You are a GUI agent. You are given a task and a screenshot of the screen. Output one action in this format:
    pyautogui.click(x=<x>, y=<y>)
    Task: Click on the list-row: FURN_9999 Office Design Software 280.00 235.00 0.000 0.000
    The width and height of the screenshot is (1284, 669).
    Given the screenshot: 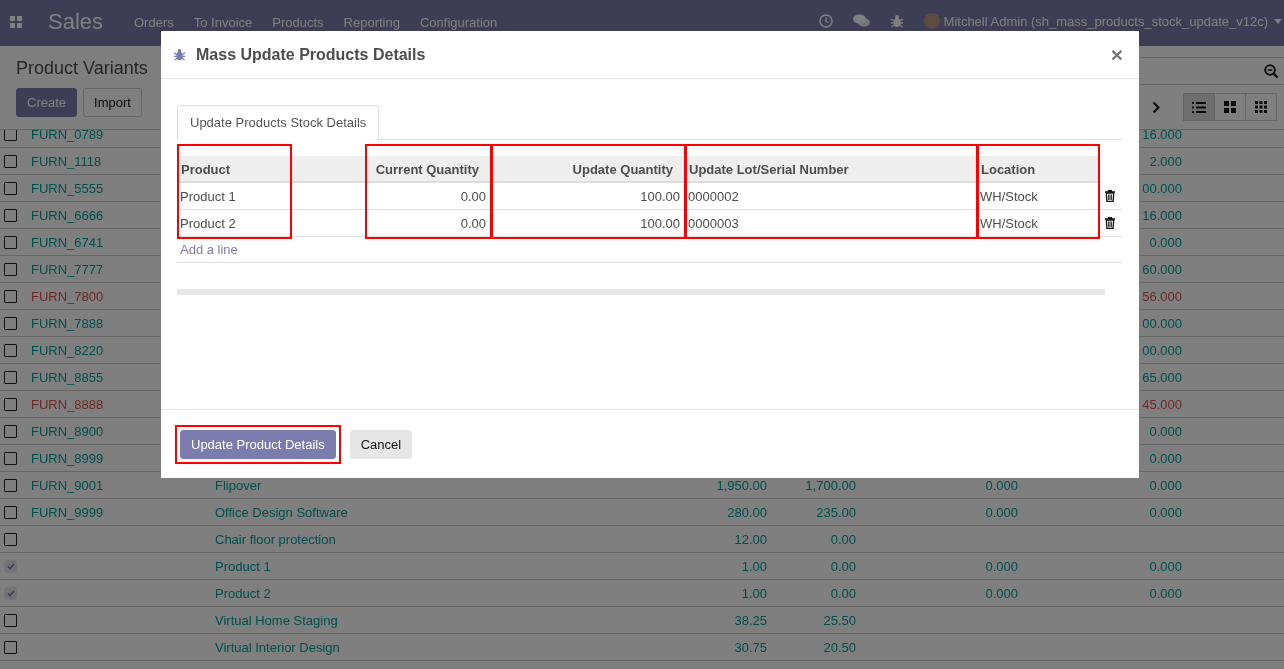 What is the action you would take?
    pyautogui.click(x=642, y=512)
    